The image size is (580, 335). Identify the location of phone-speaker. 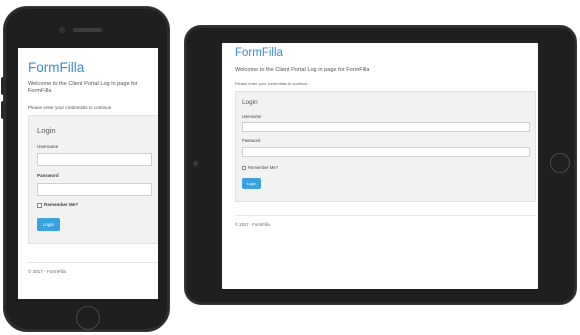
(87, 30).